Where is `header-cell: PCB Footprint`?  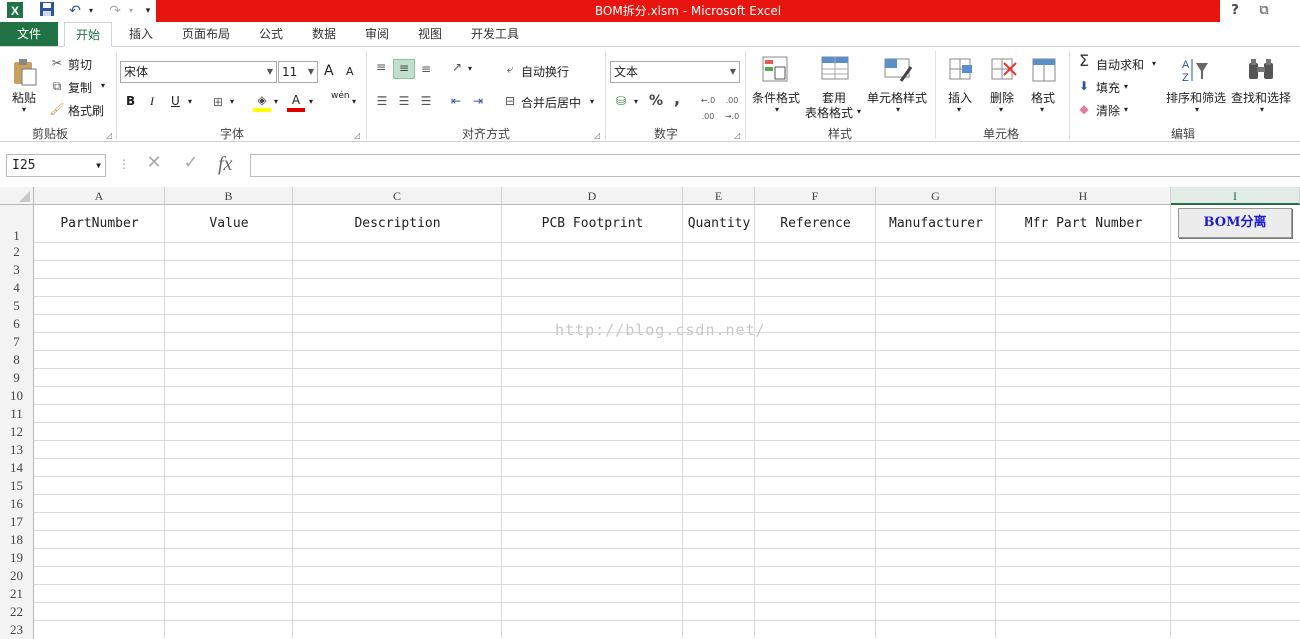 header-cell: PCB Footprint is located at coordinates (592, 224).